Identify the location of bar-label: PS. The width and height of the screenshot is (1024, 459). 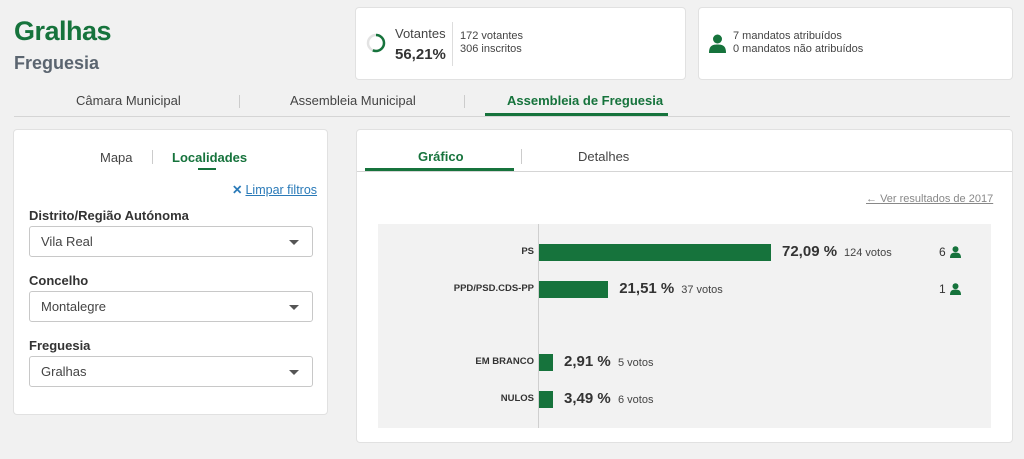
(527, 251).